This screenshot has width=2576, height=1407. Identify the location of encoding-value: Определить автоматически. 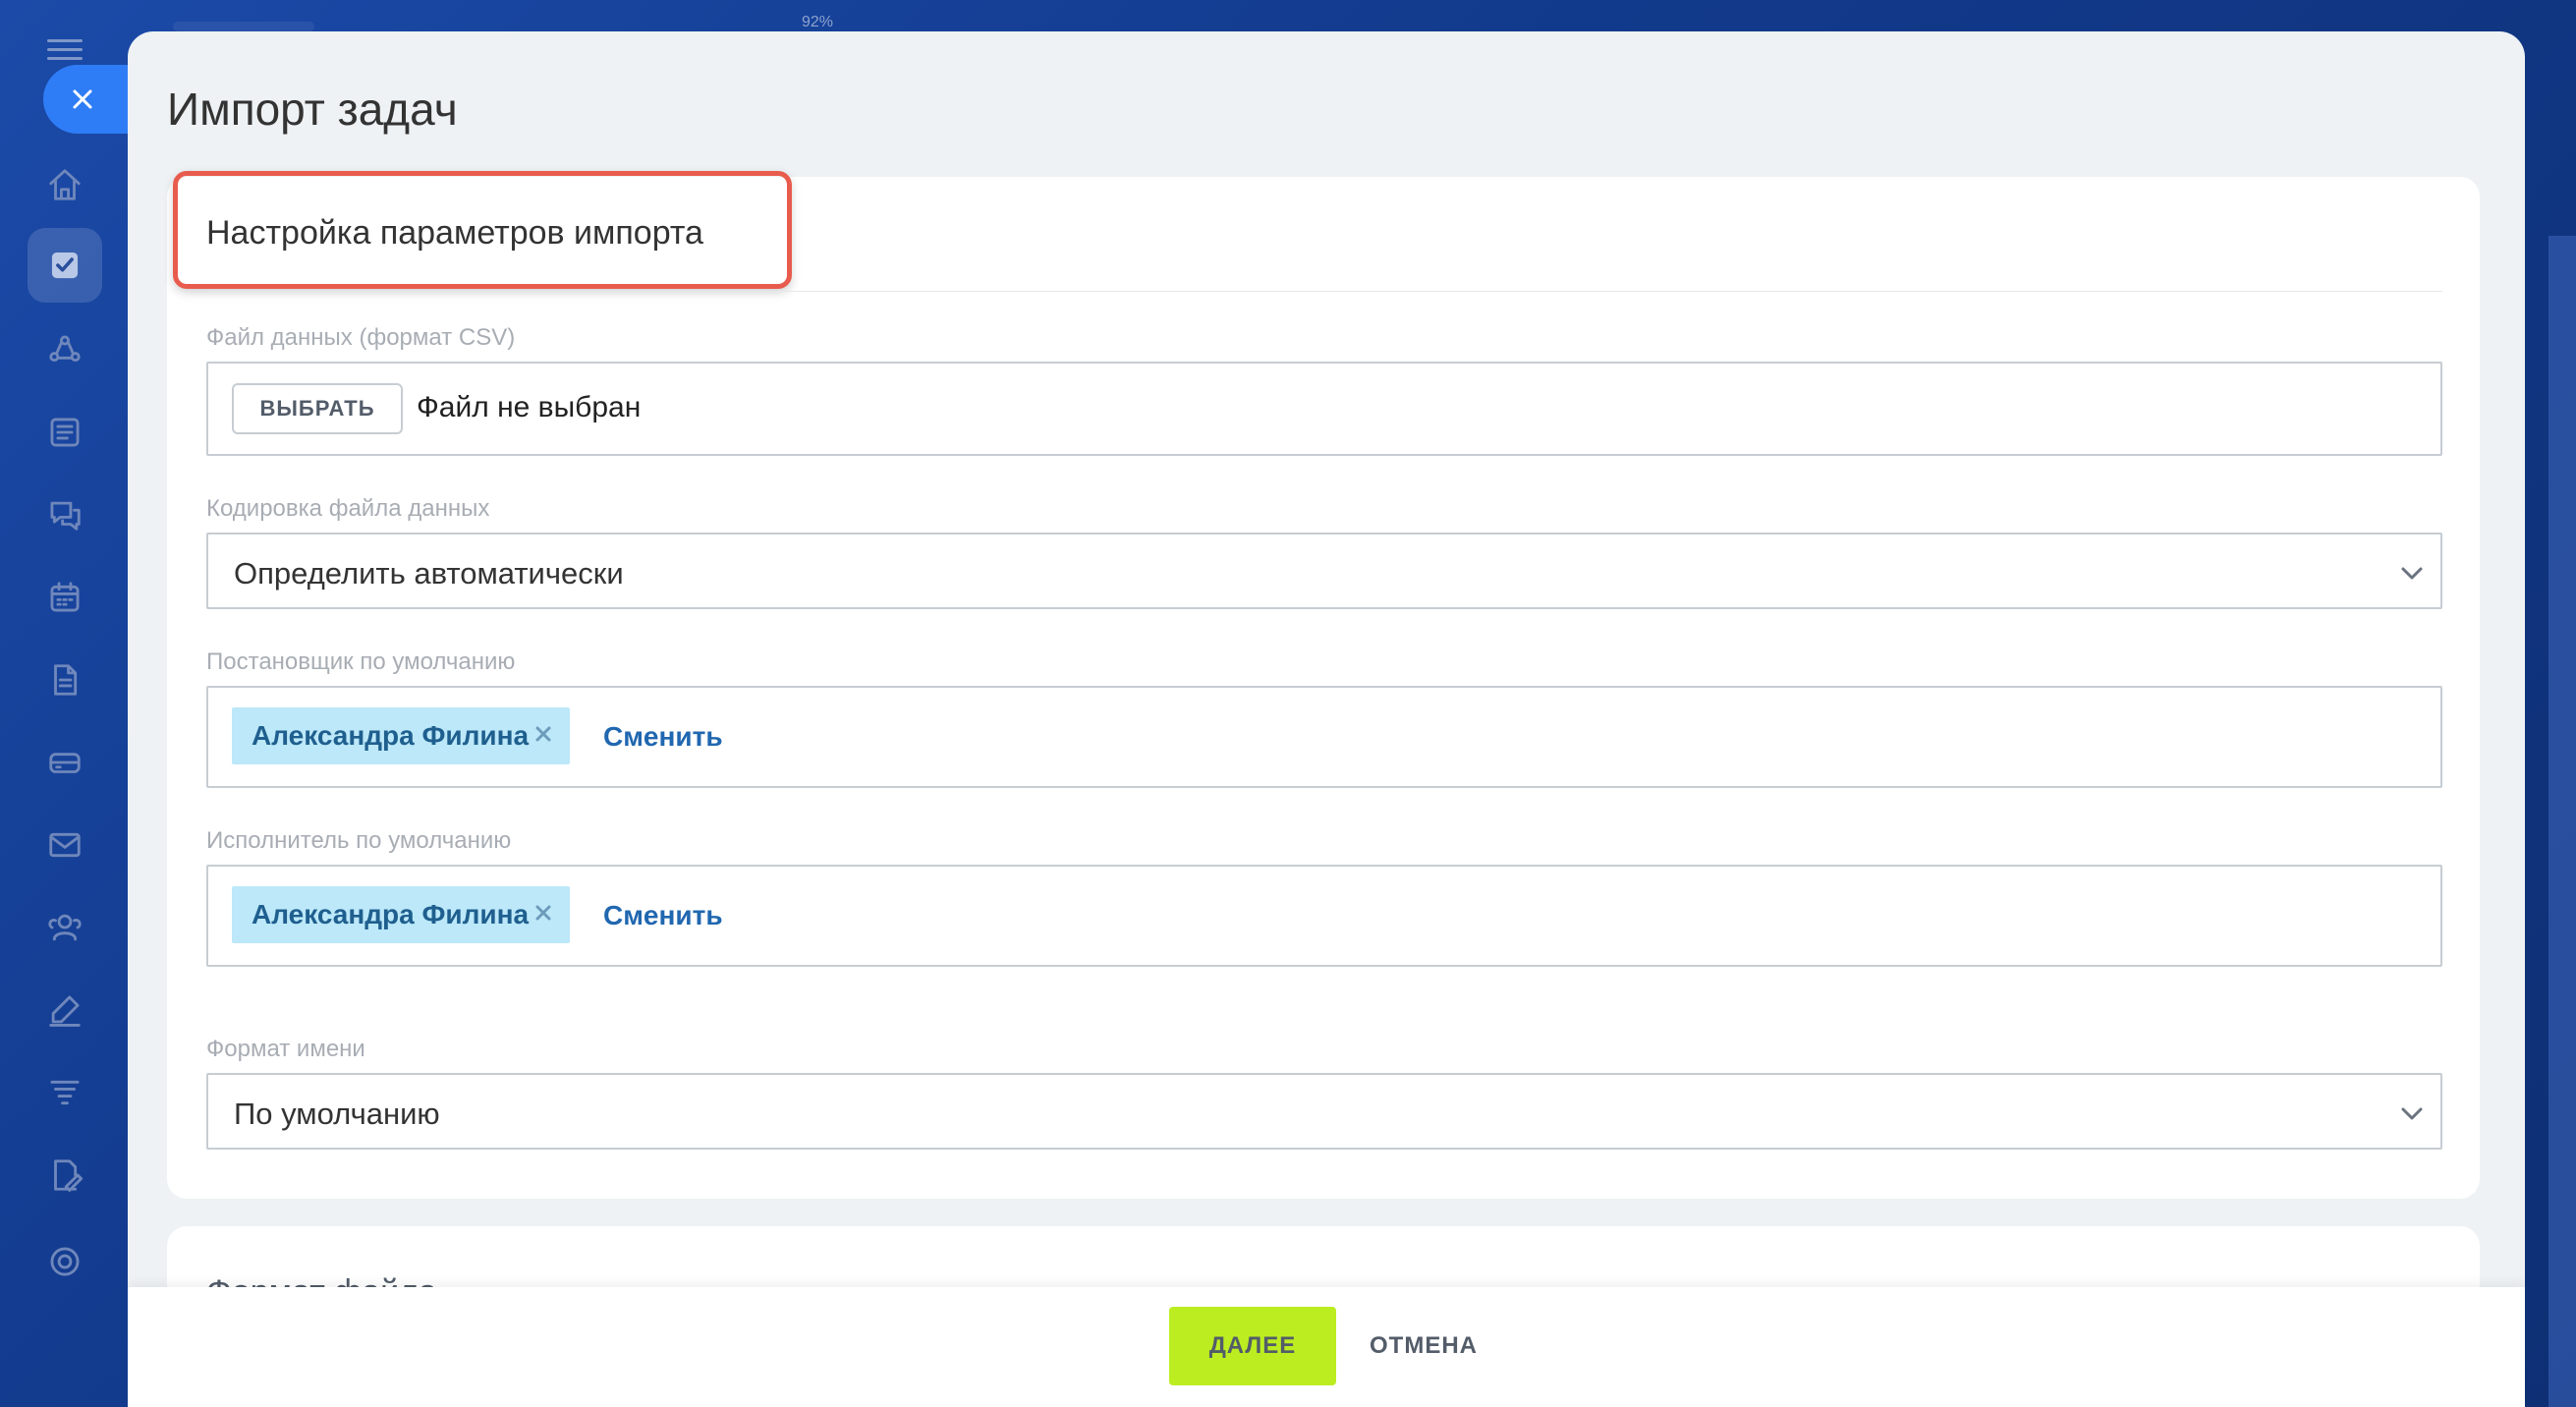
(429, 573).